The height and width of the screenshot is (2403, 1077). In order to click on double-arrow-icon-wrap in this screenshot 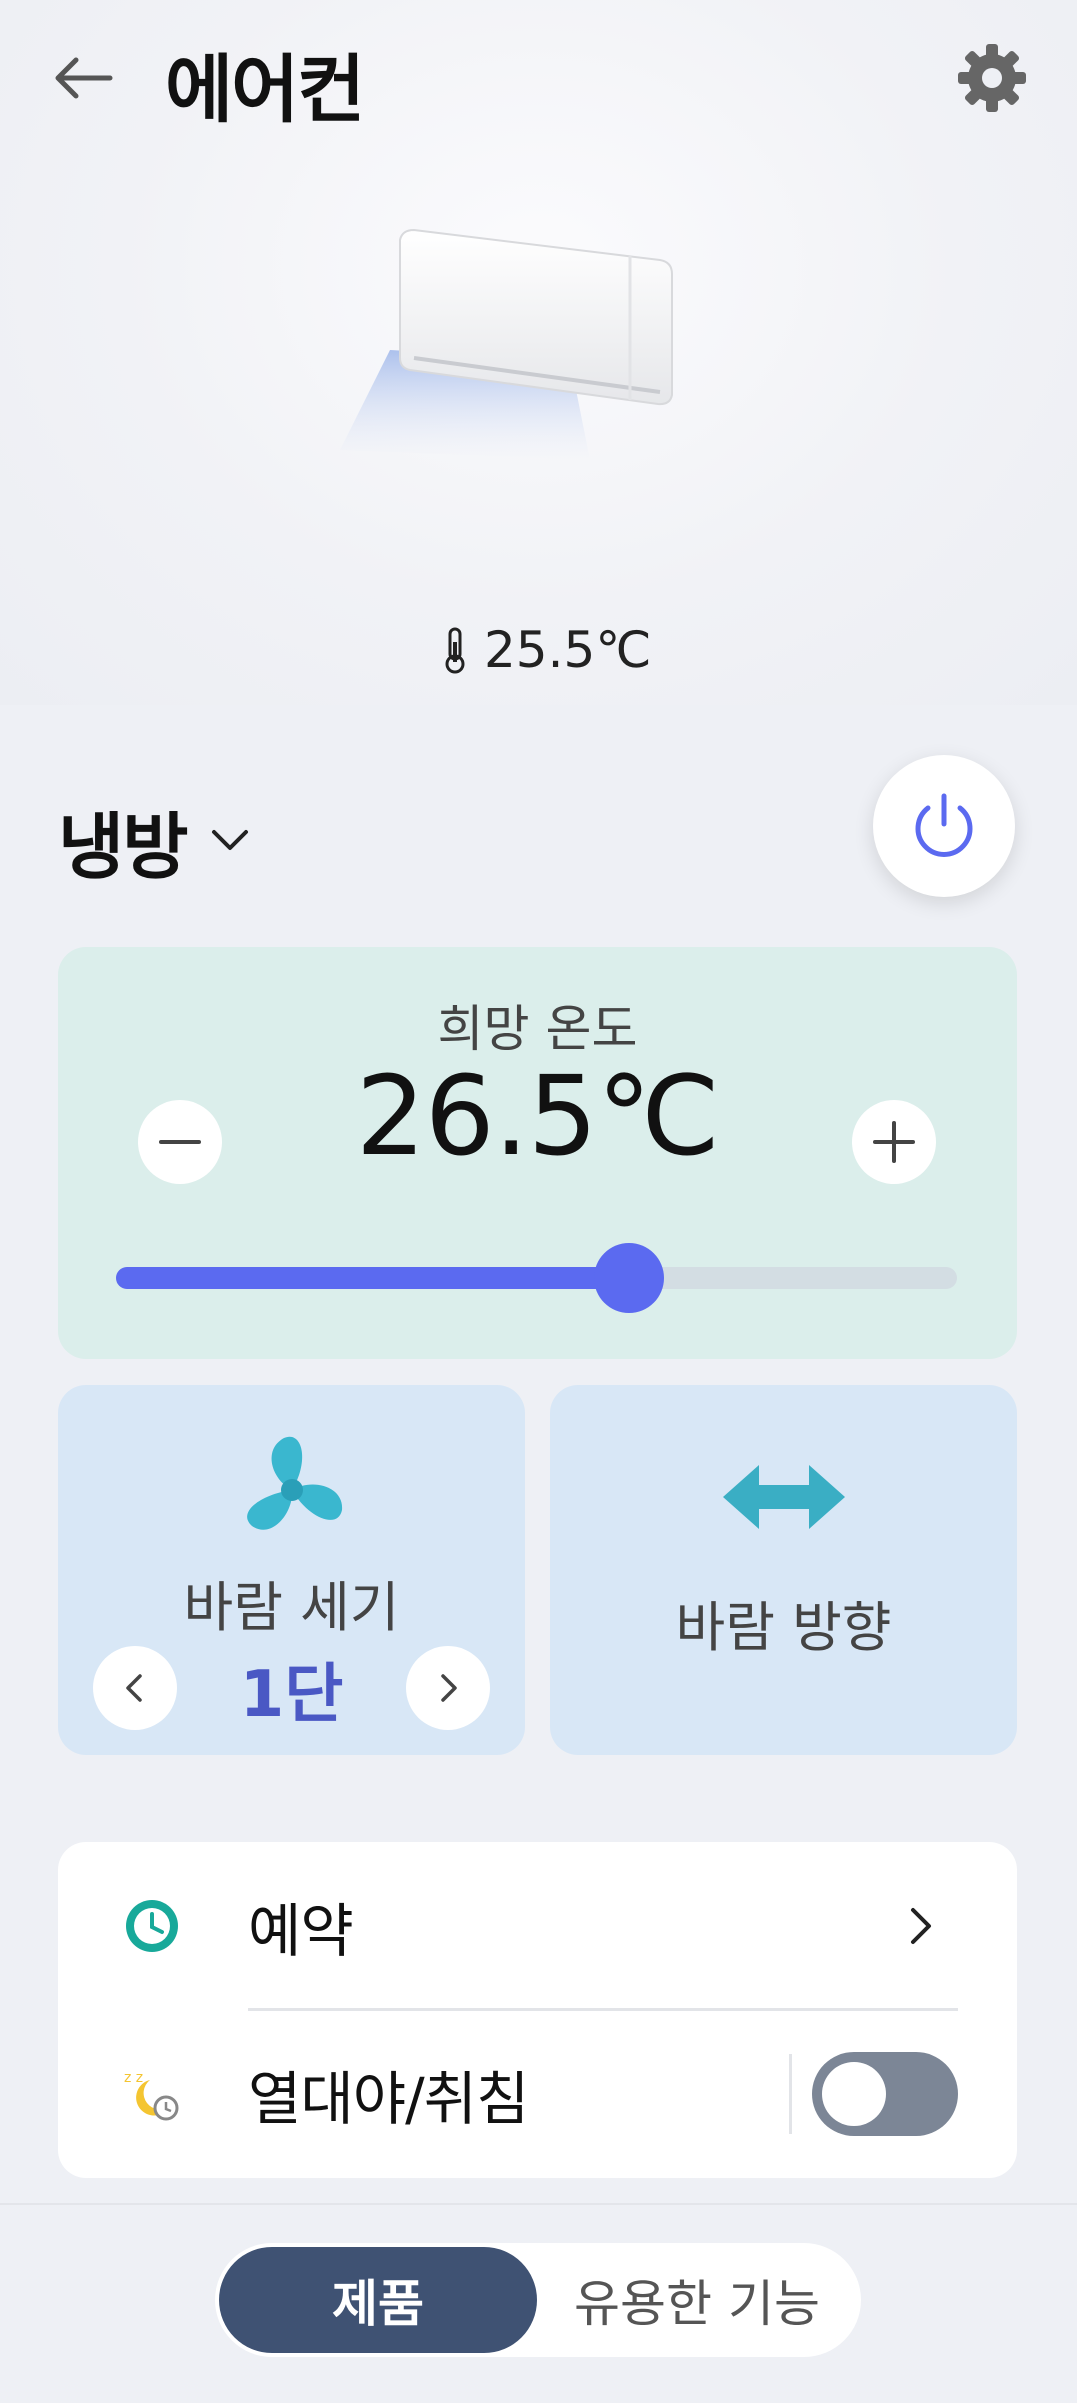, I will do `click(783, 1497)`.